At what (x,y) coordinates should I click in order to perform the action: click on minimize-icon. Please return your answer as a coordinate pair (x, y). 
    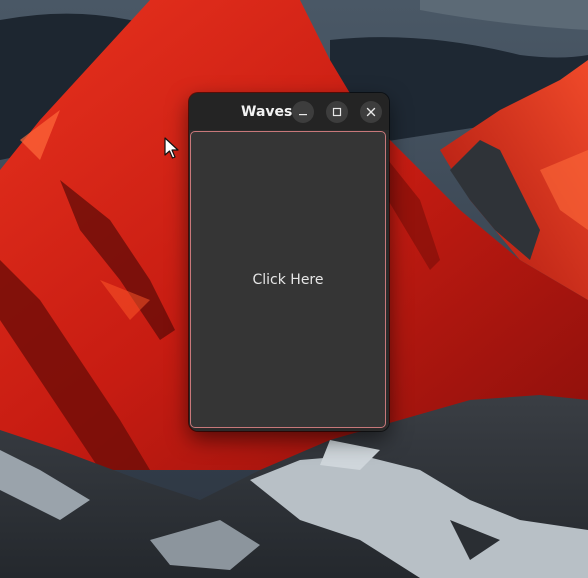
    Looking at the image, I should click on (303, 115).